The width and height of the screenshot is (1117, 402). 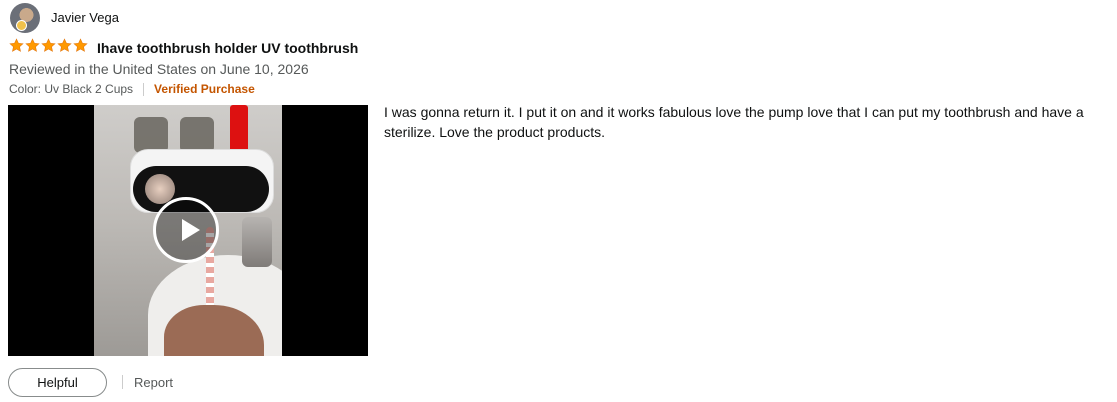 I want to click on avatar-badge-icon, so click(x=21, y=25).